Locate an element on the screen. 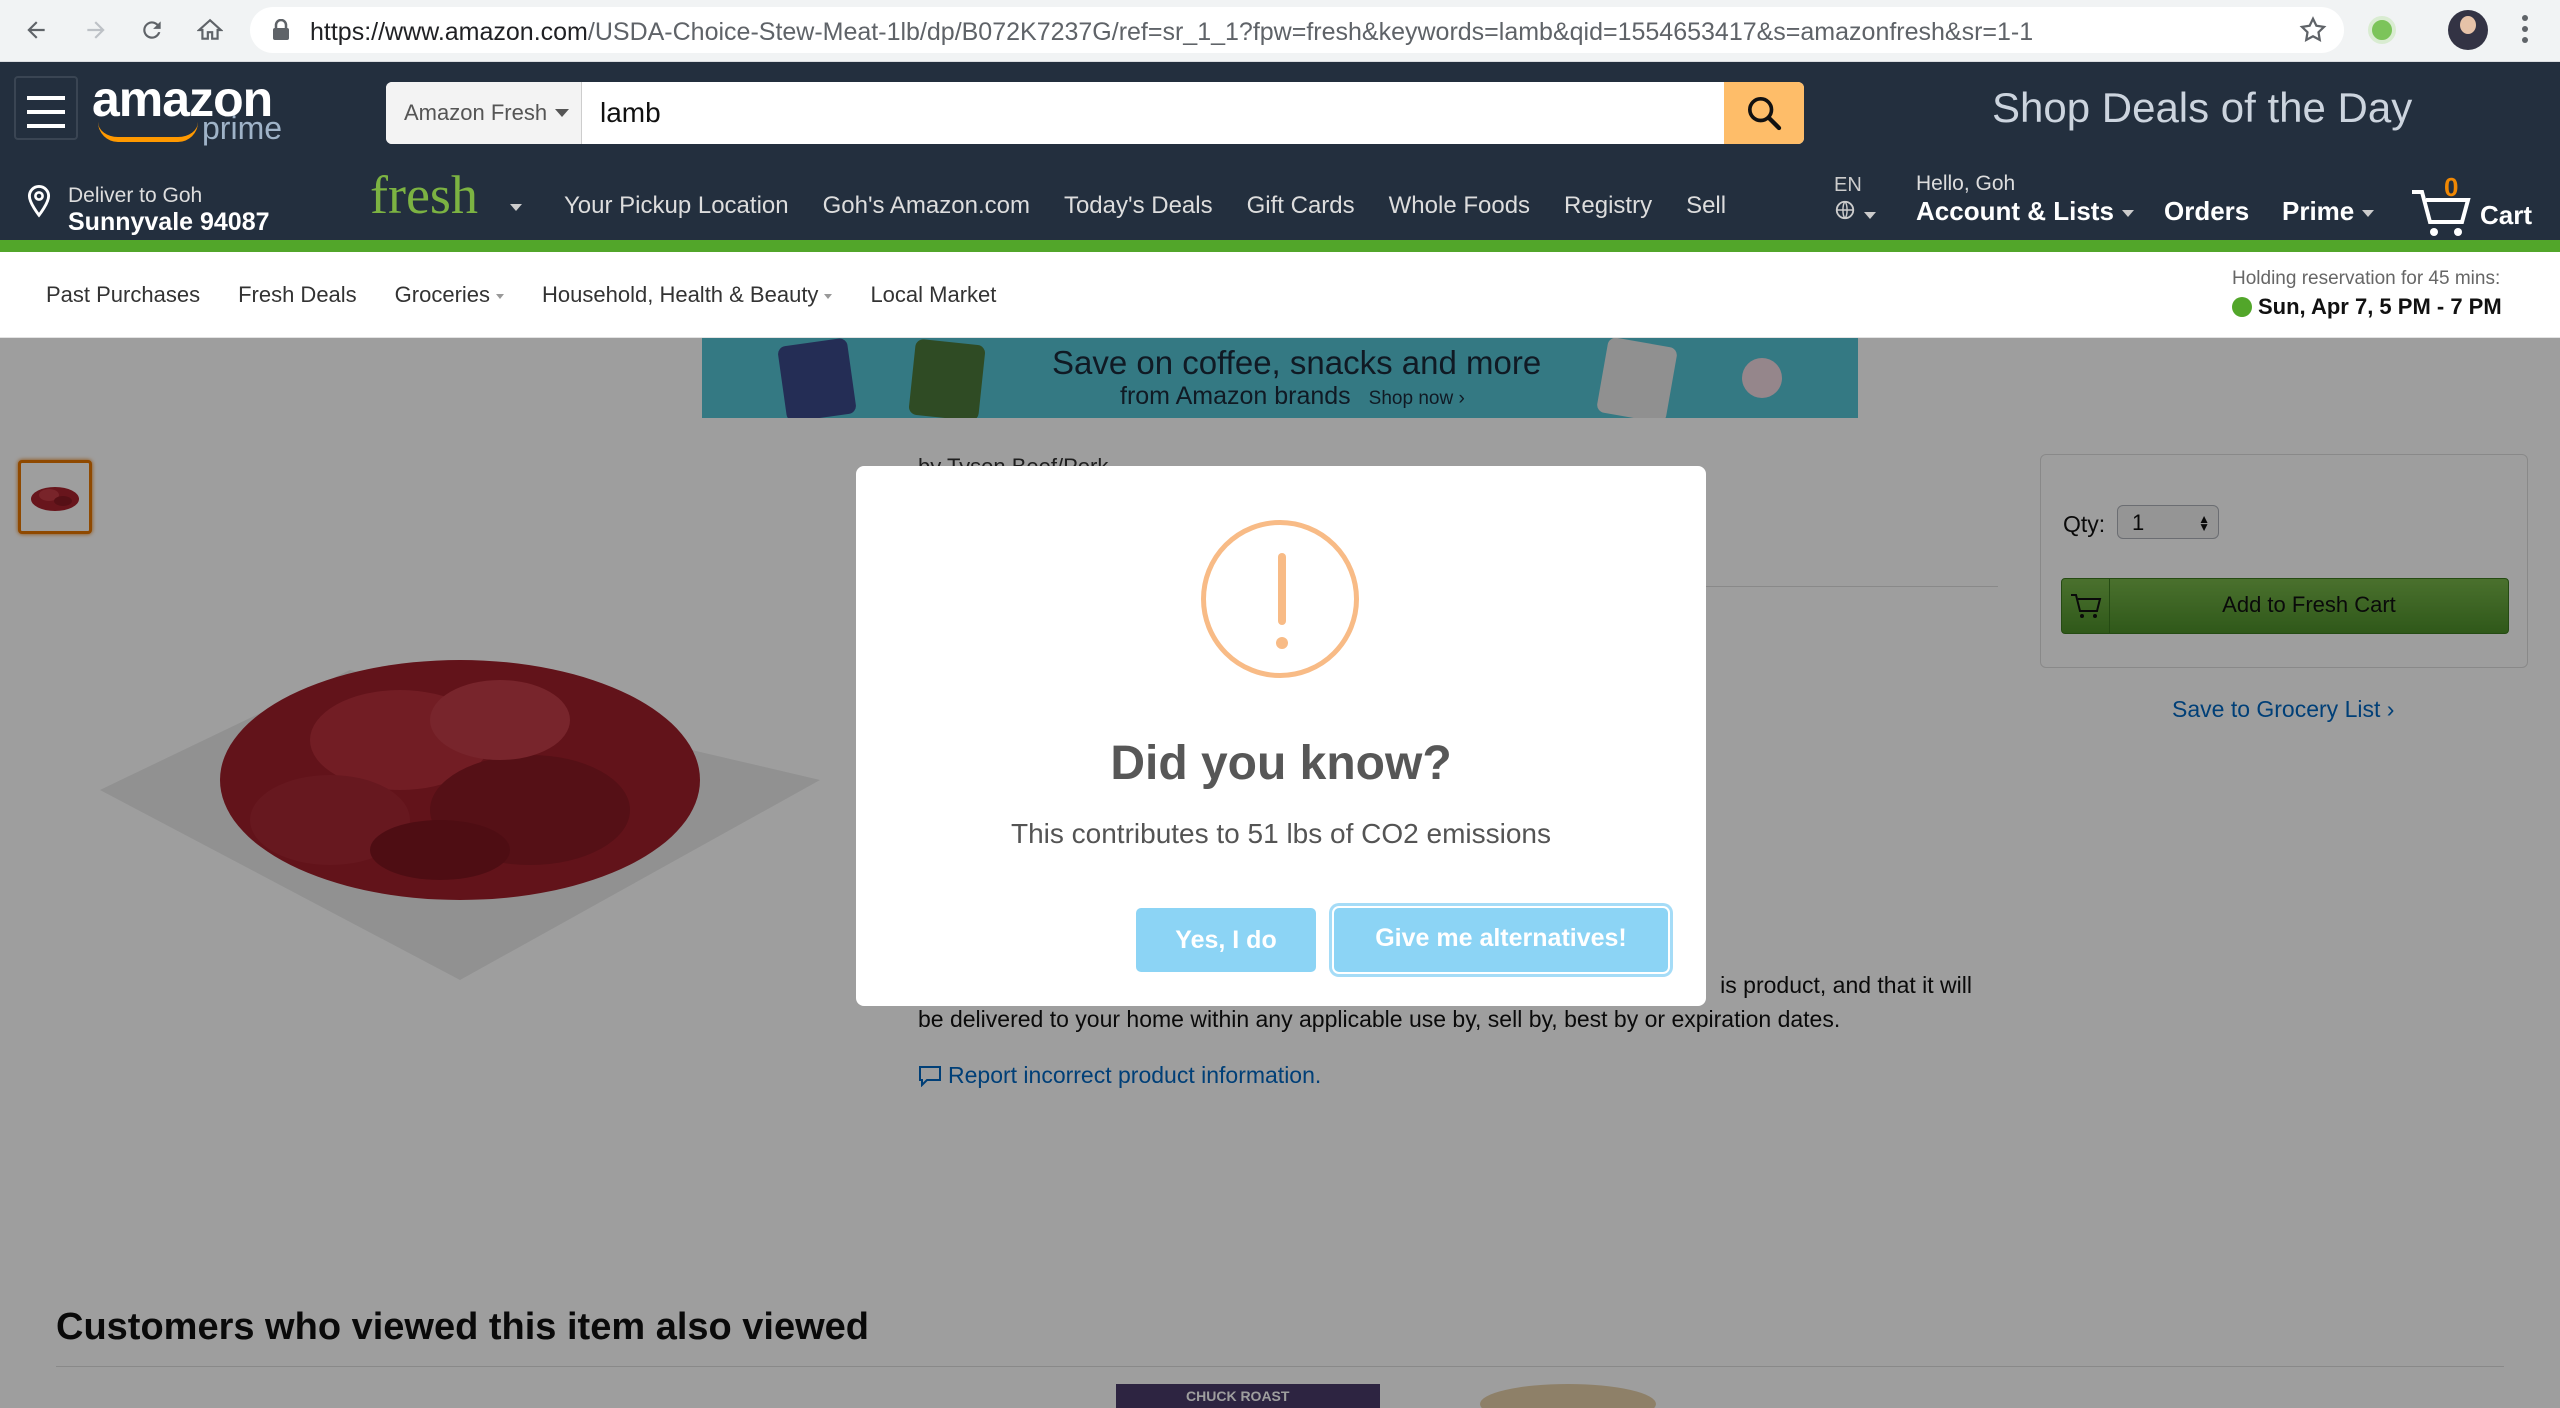  orders-link: Orders is located at coordinates (2206, 211).